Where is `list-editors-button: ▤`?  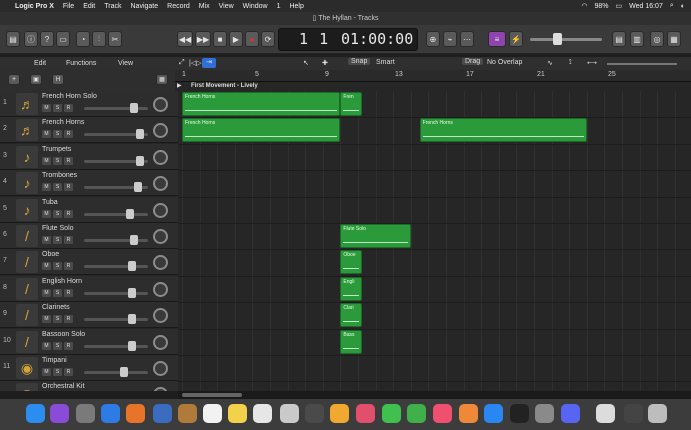 list-editors-button: ▤ is located at coordinates (619, 39).